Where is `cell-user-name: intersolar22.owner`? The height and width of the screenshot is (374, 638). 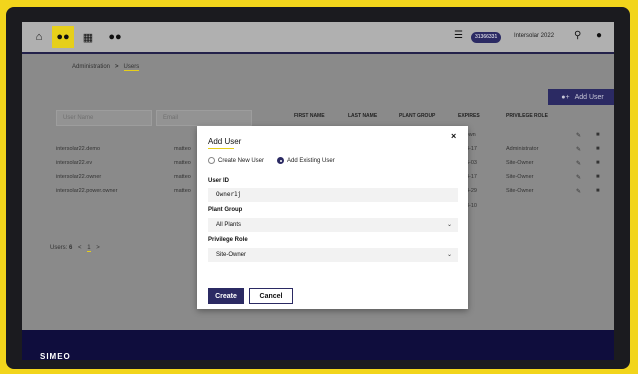
cell-user-name: intersolar22.owner is located at coordinates (79, 177).